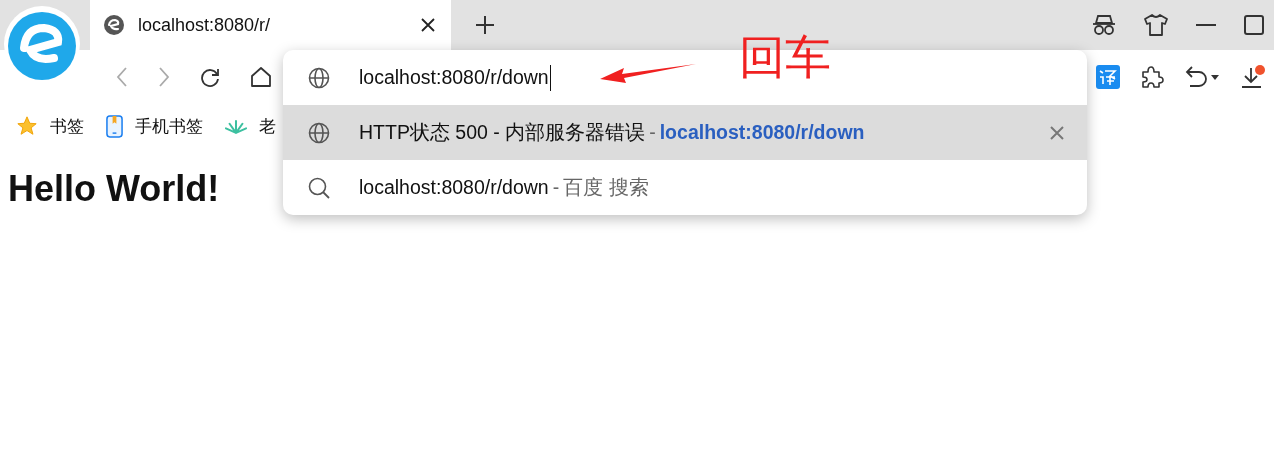  Describe the element at coordinates (250, 126) in the screenshot. I see `bookmark-item: 老` at that location.